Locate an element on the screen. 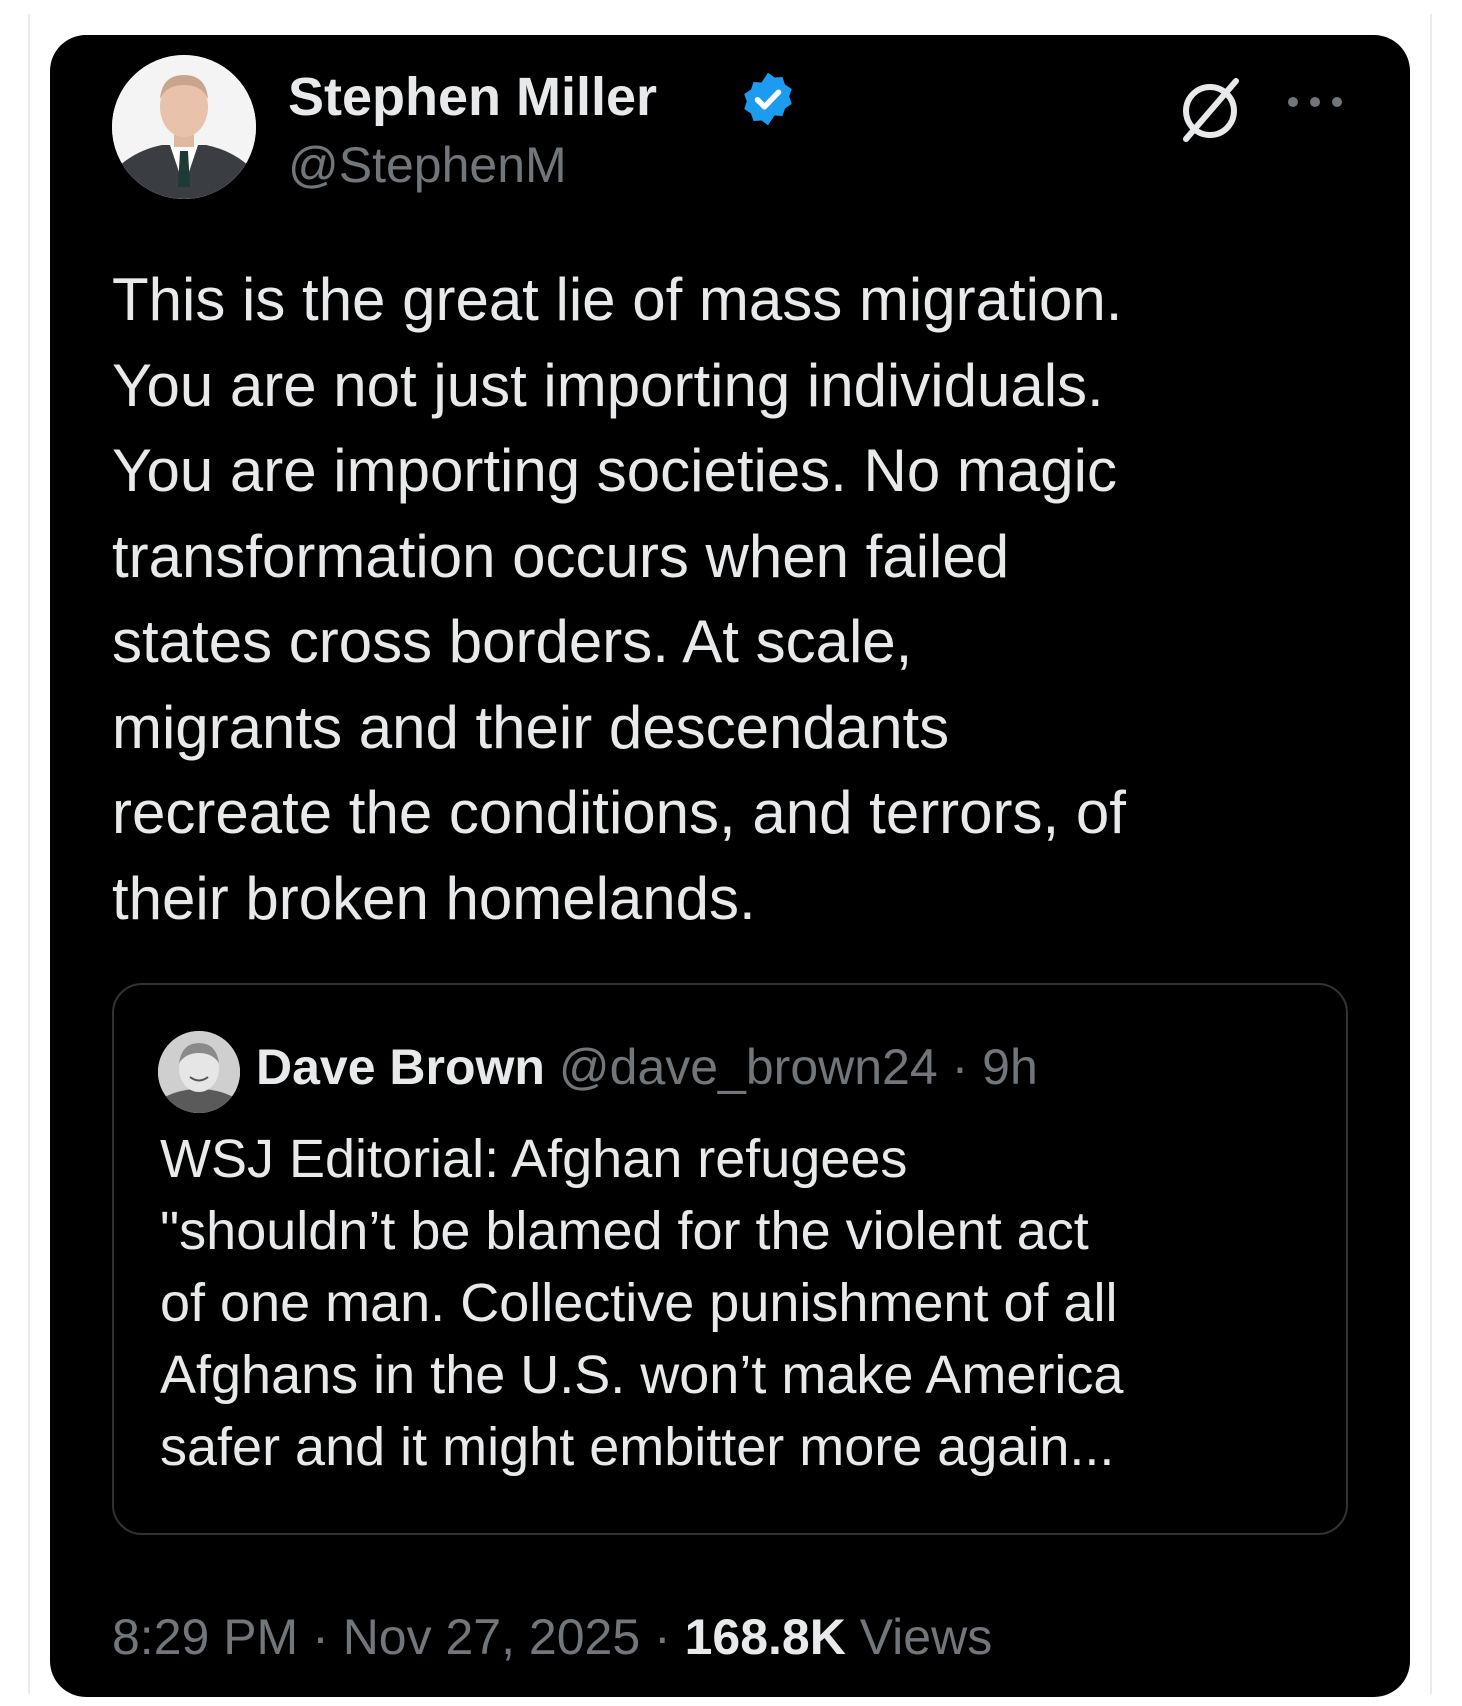 The height and width of the screenshot is (1706, 1462). quote-author-avatar is located at coordinates (199, 1072).